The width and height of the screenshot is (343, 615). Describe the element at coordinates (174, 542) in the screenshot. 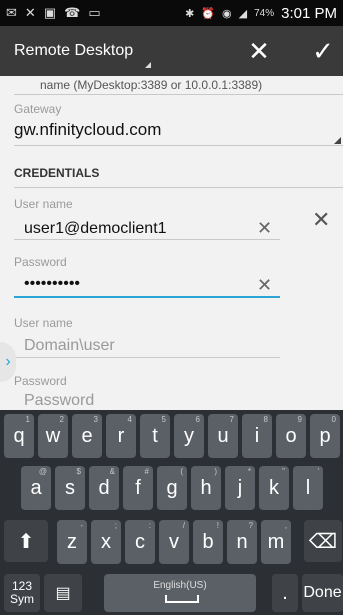

I see `key-v: / v` at that location.